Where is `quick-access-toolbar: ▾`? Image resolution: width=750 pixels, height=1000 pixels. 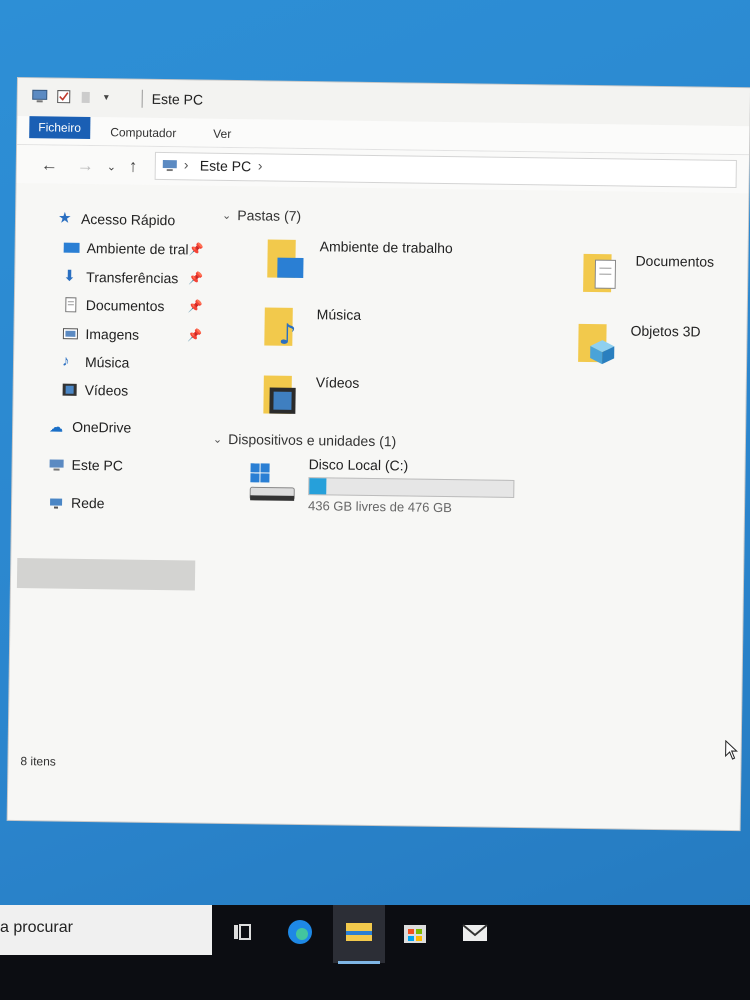 quick-access-toolbar: ▾ is located at coordinates (70, 96).